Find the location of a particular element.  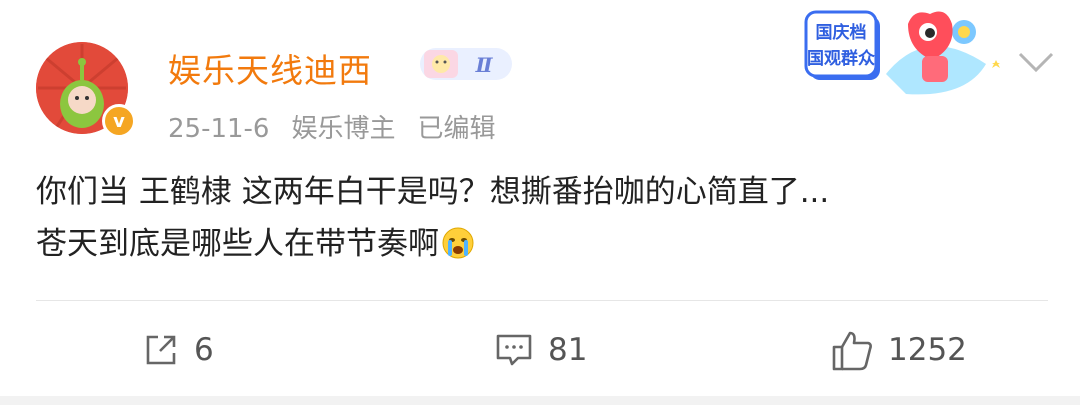

post-text-line2: 苍天到底是哪些人在带节奏啊 is located at coordinates (237, 244).